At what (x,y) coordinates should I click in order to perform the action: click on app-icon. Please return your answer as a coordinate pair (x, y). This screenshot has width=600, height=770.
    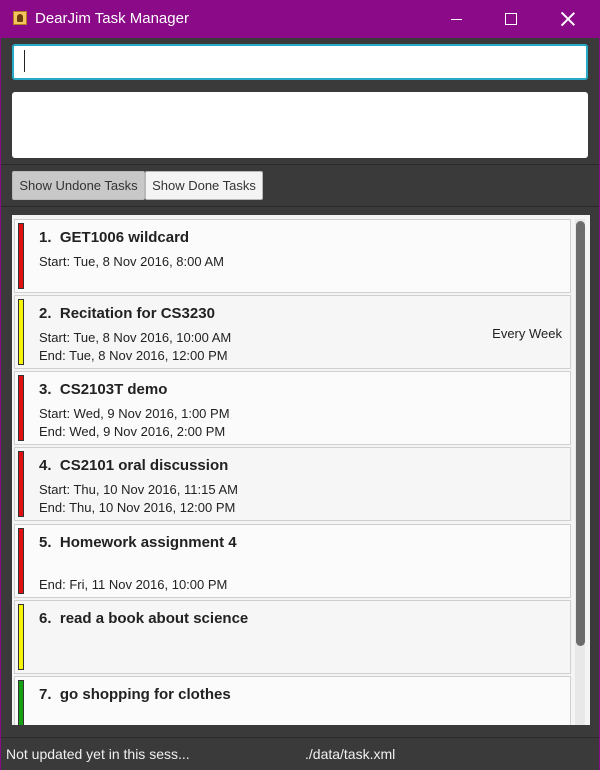
    Looking at the image, I should click on (20, 18).